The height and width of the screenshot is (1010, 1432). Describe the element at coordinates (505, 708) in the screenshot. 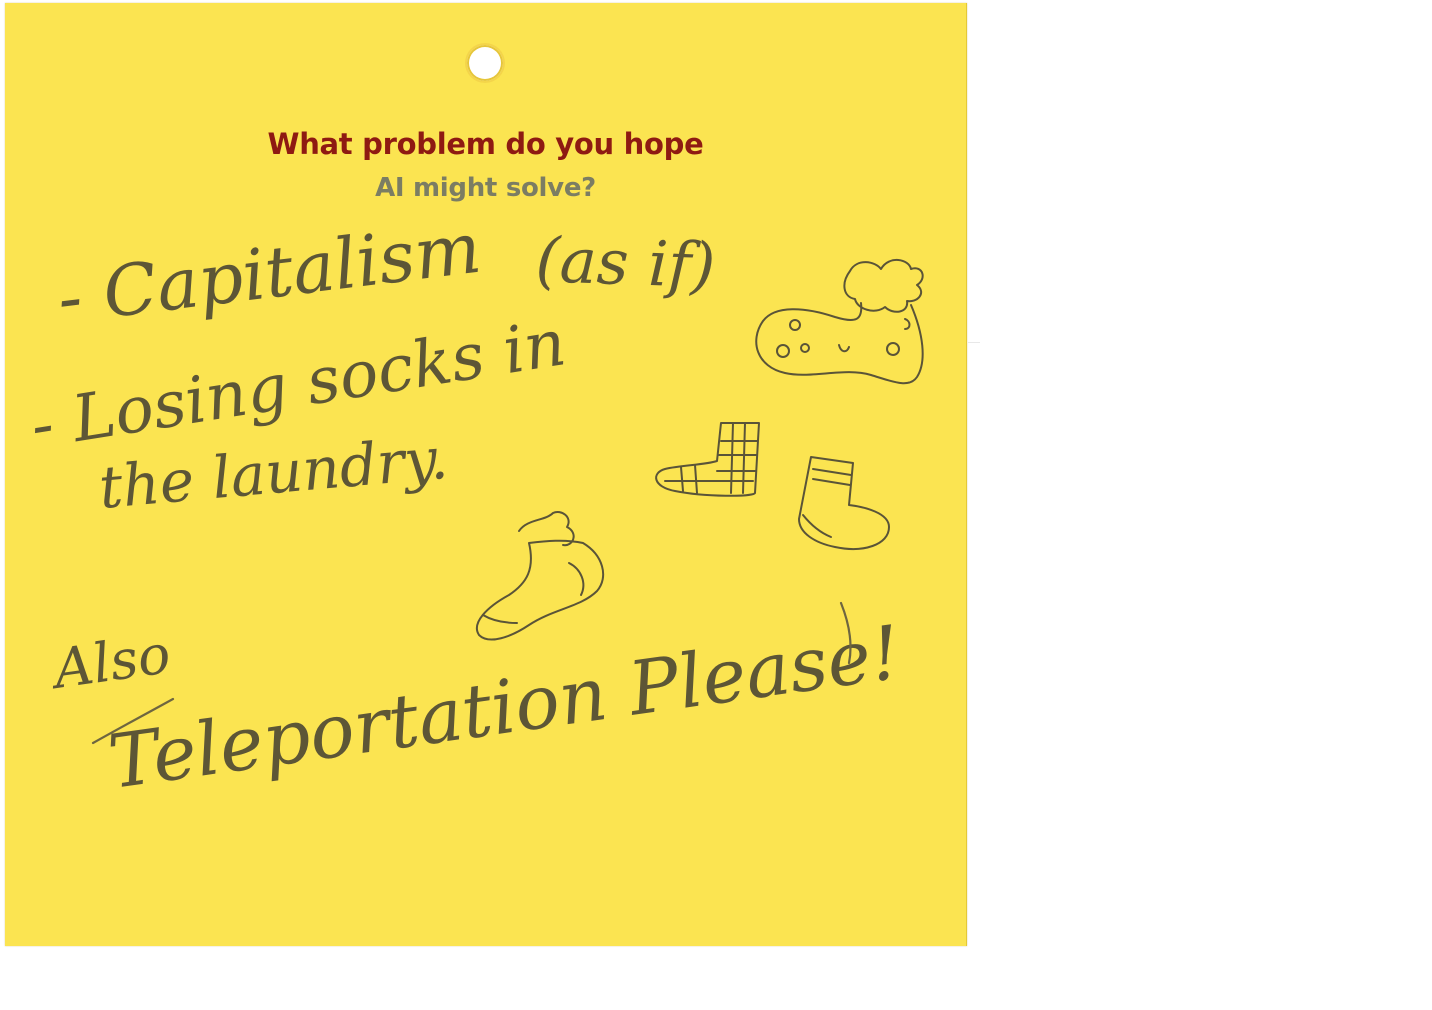

I see `handwriting-teleportation: Teleportation Please!` at that location.